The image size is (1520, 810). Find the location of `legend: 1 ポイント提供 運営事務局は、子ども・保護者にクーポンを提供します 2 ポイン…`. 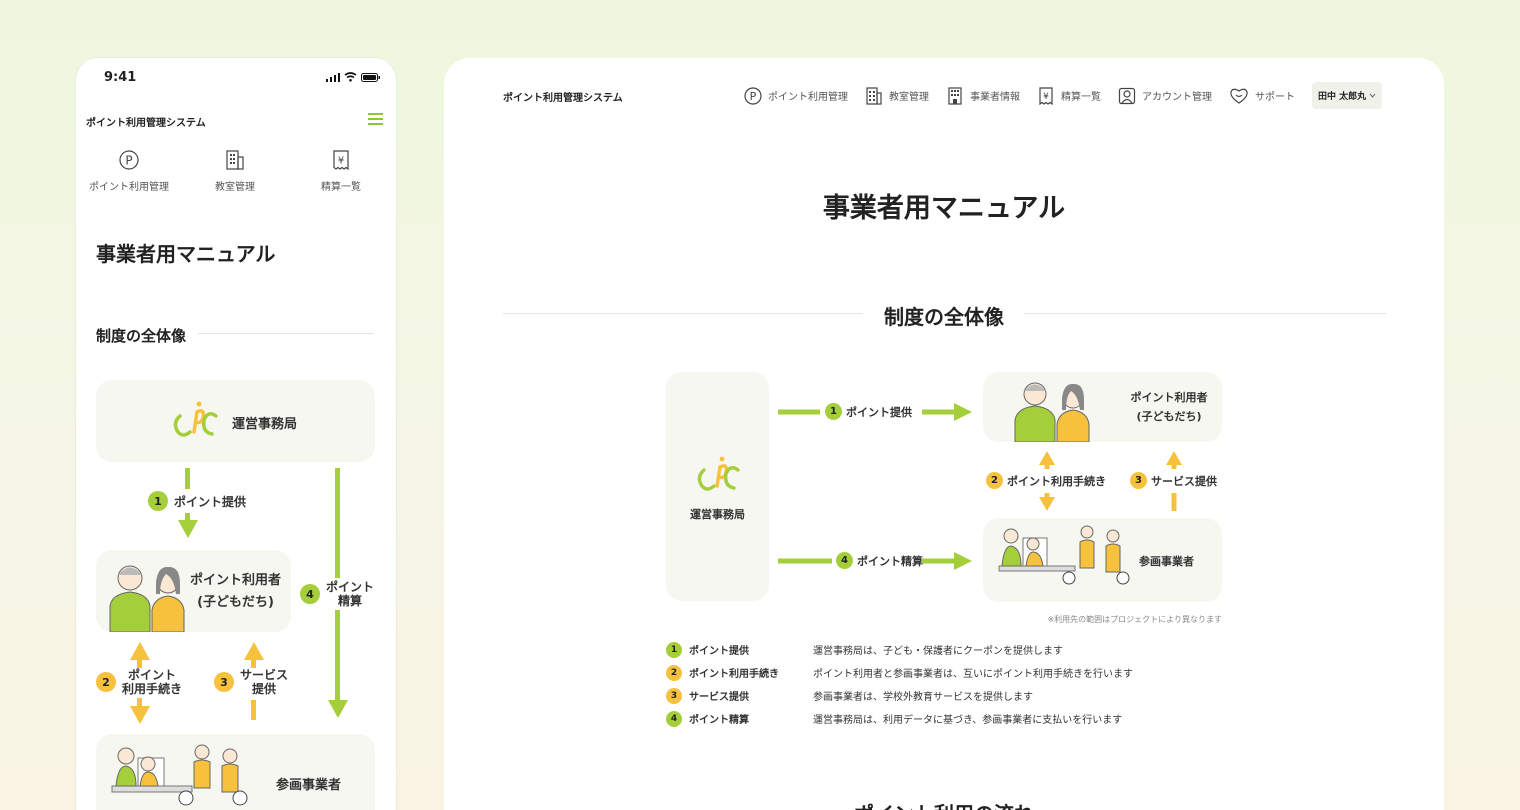

legend: 1 ポイント提供 運営事務局は、子ども・保護者にクーポンを提供します 2 ポイン… is located at coordinates (966, 684).